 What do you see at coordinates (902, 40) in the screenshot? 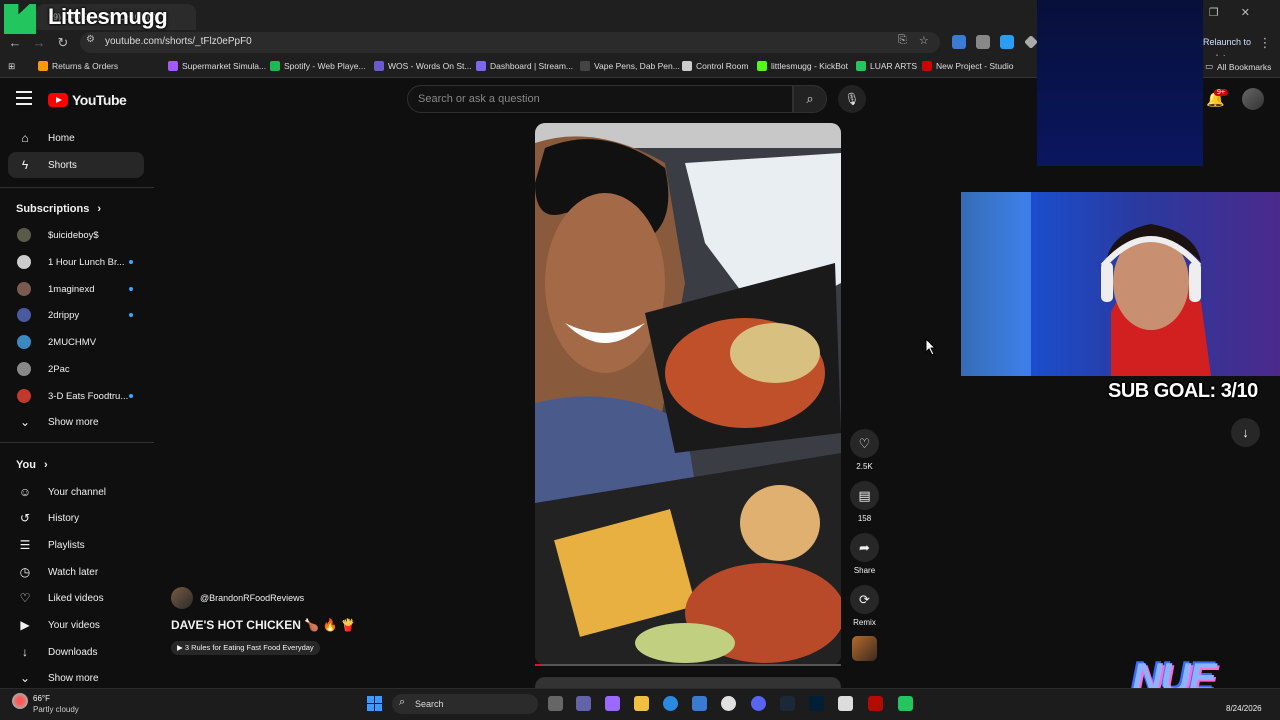
I see `install-app-icon: ⎘` at bounding box center [902, 40].